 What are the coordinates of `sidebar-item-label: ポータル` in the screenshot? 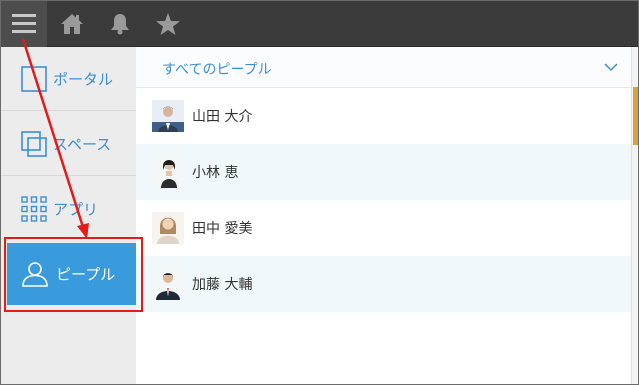 It's located at (83, 79).